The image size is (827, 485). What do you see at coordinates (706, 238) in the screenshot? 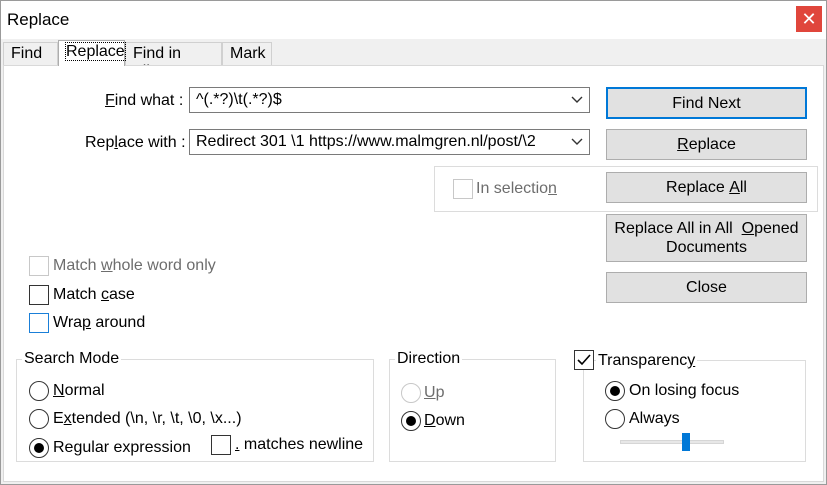
I see `replace-all-in-all-opened-documents-button: Replace All in All Opened Documents` at bounding box center [706, 238].